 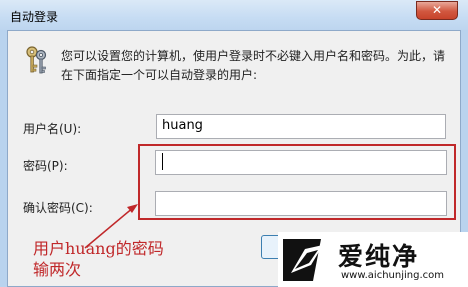 I want to click on watermark-logo, so click(x=303, y=260).